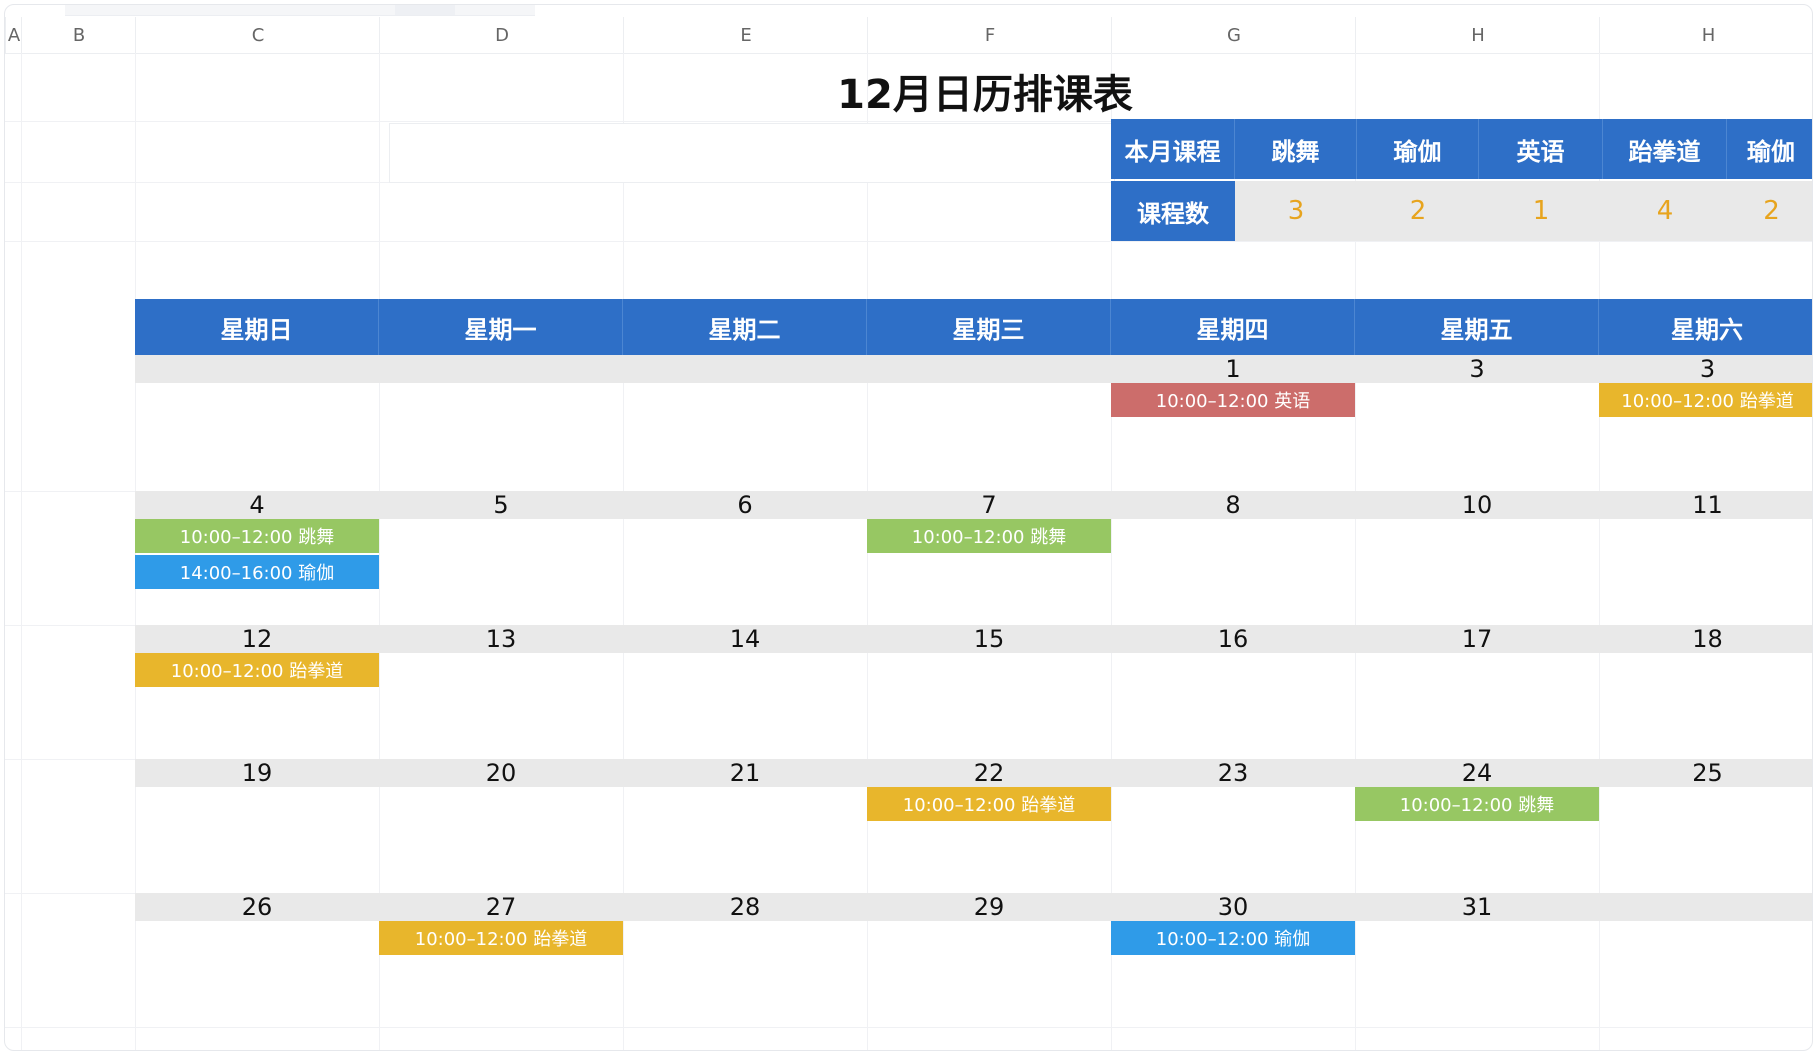 The image size is (1815, 1053). Describe the element at coordinates (989, 907) in the screenshot. I see `date-number: 29` at that location.